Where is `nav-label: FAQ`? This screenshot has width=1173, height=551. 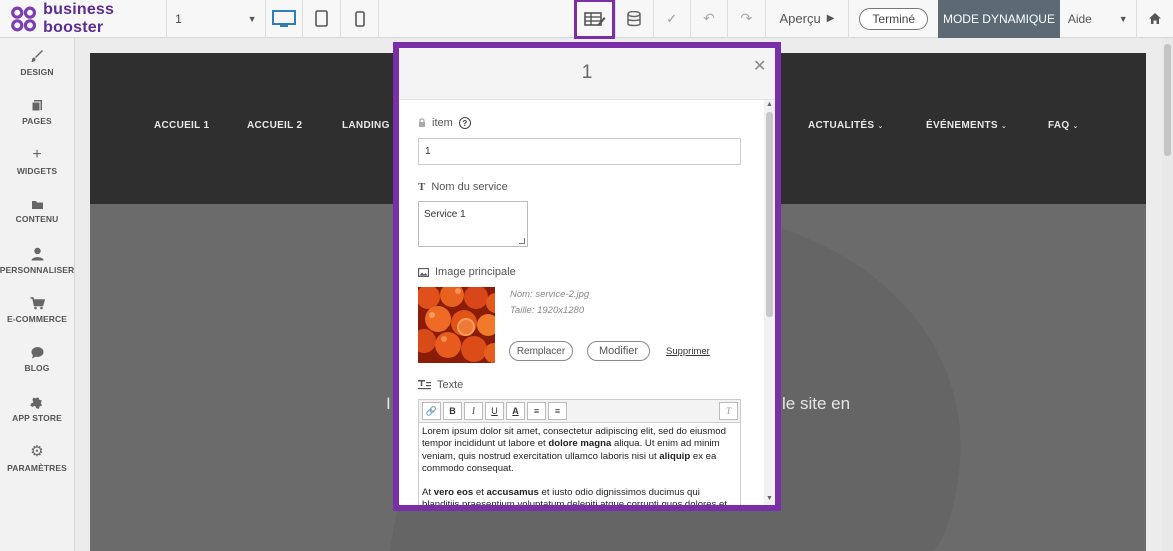
nav-label: FAQ is located at coordinates (1059, 125).